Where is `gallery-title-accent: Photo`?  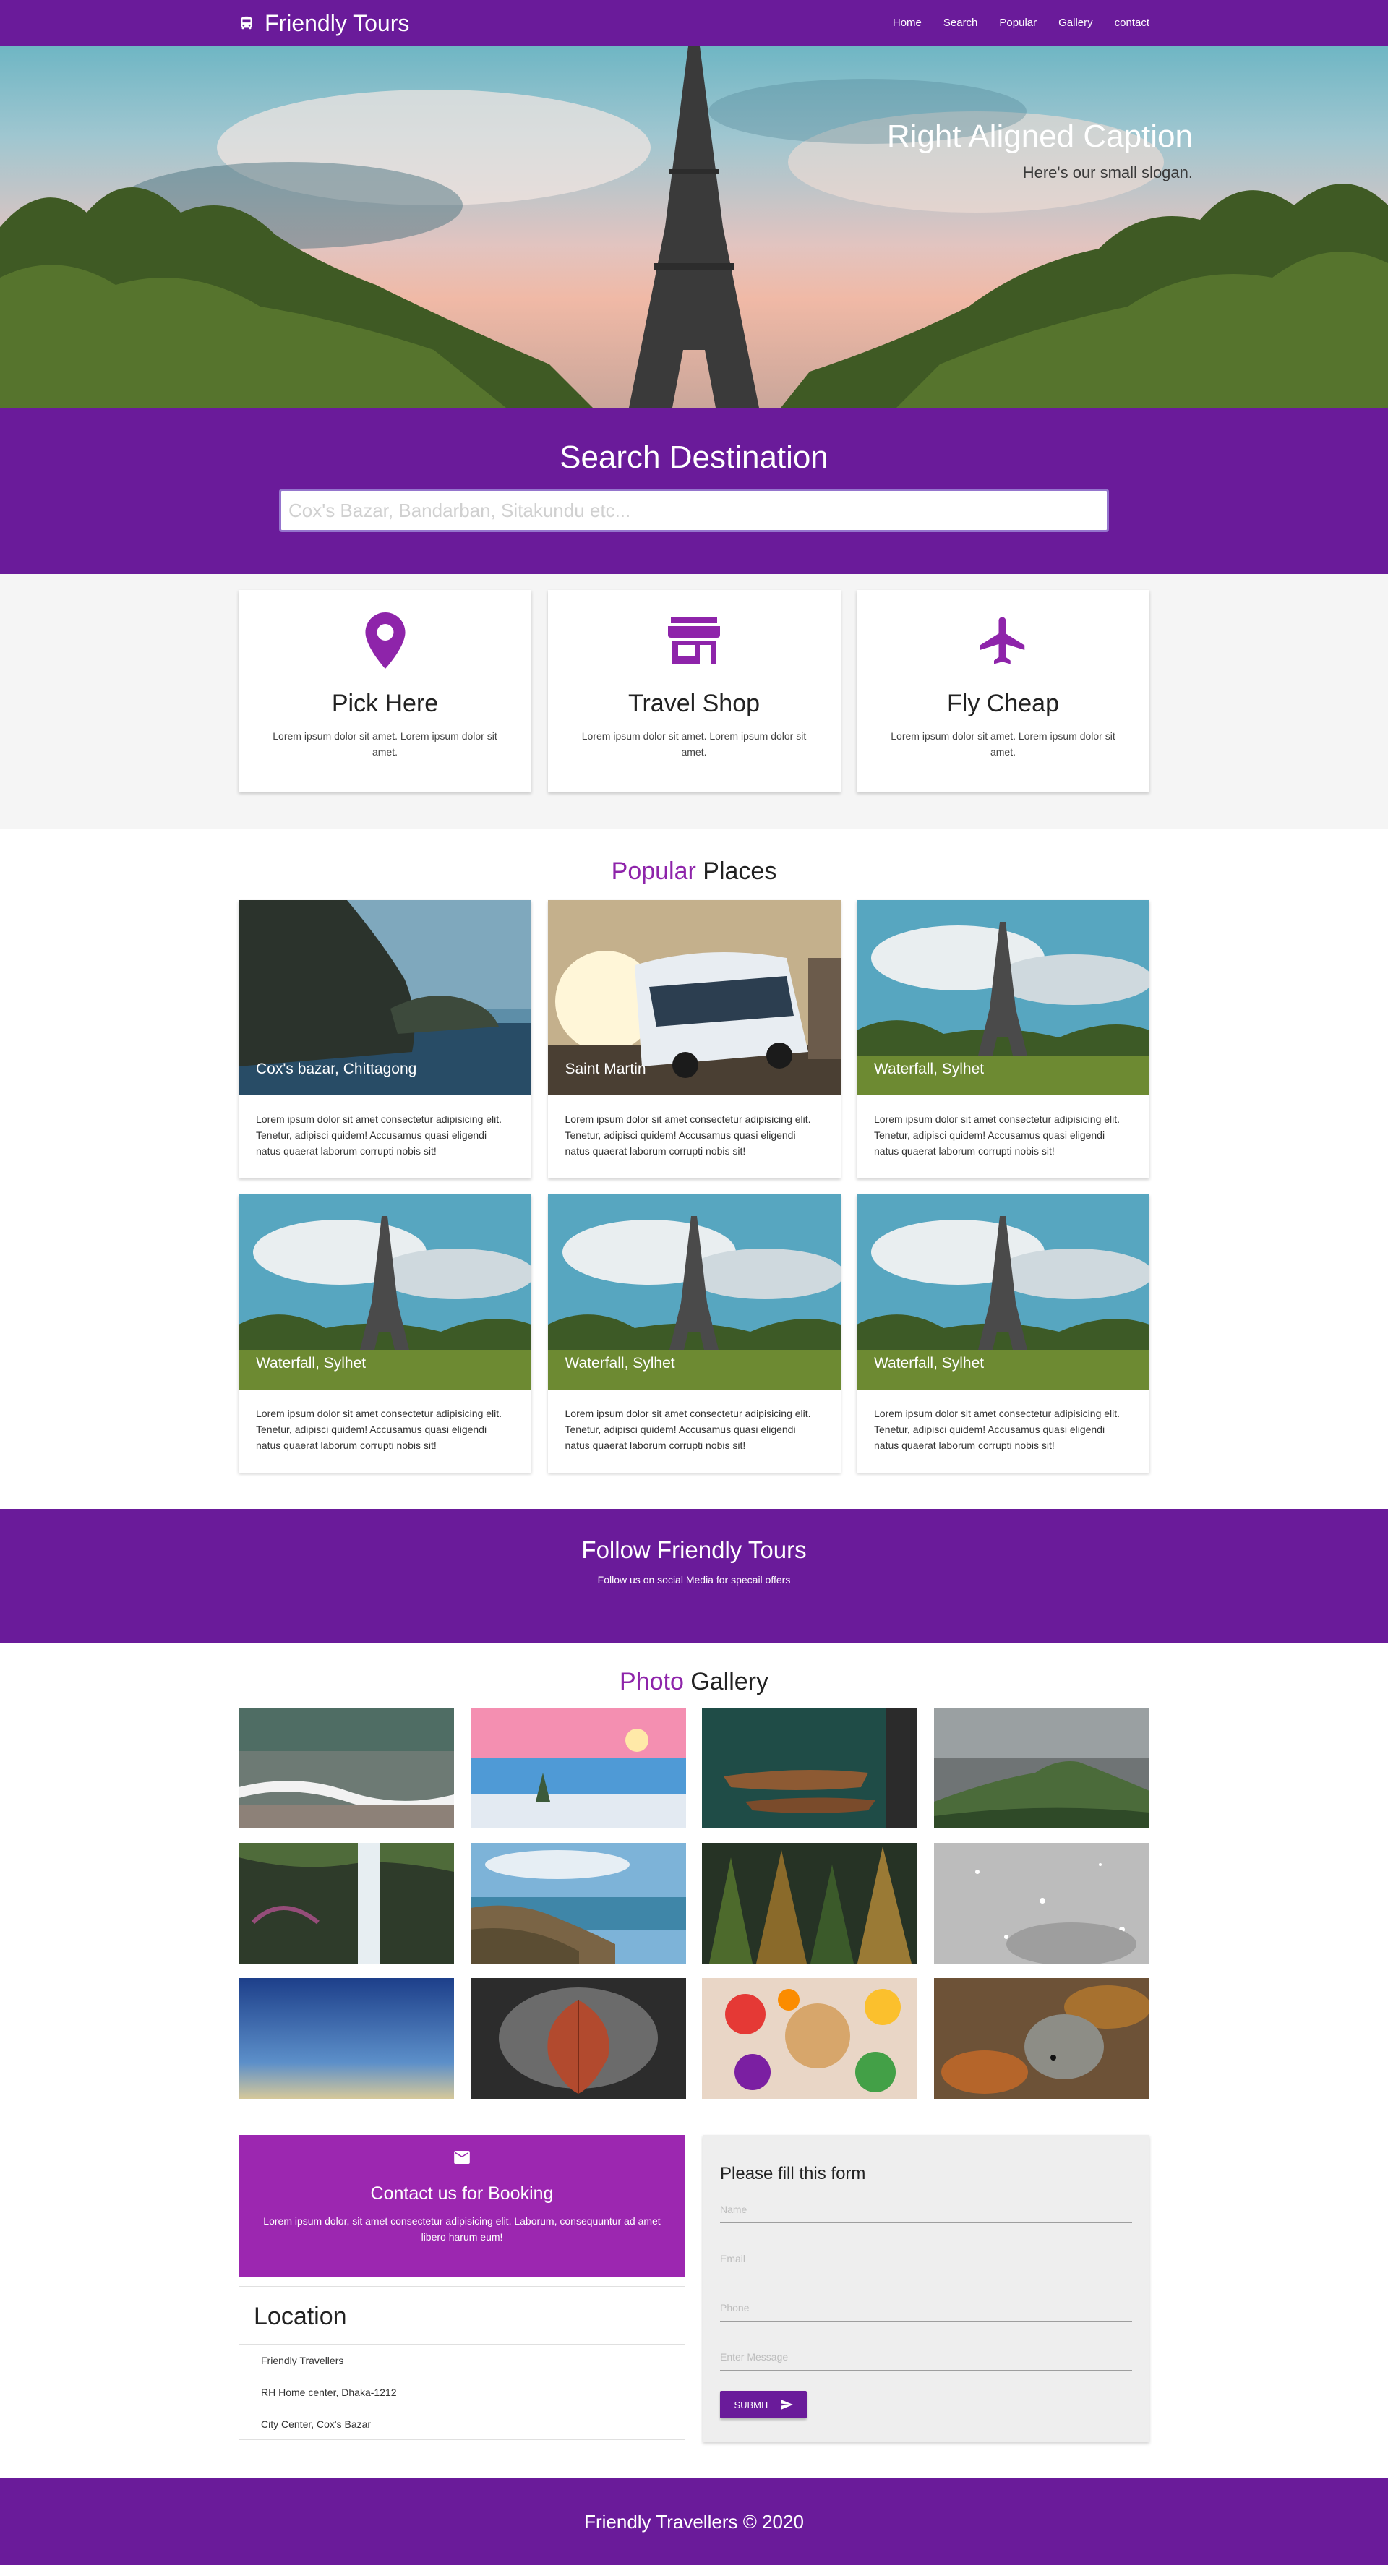 gallery-title-accent: Photo is located at coordinates (652, 1681).